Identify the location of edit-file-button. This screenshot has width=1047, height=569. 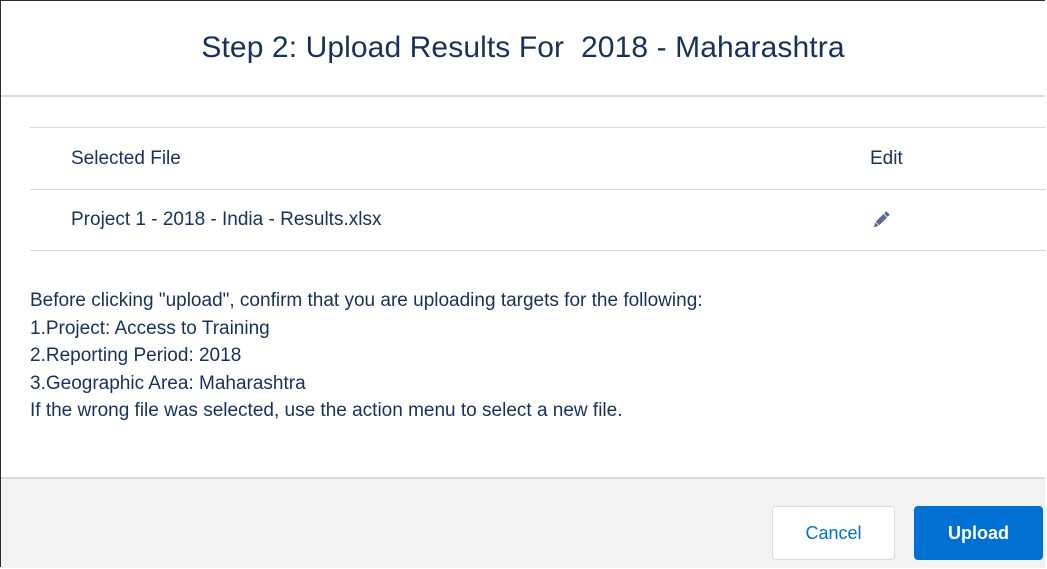
(881, 220).